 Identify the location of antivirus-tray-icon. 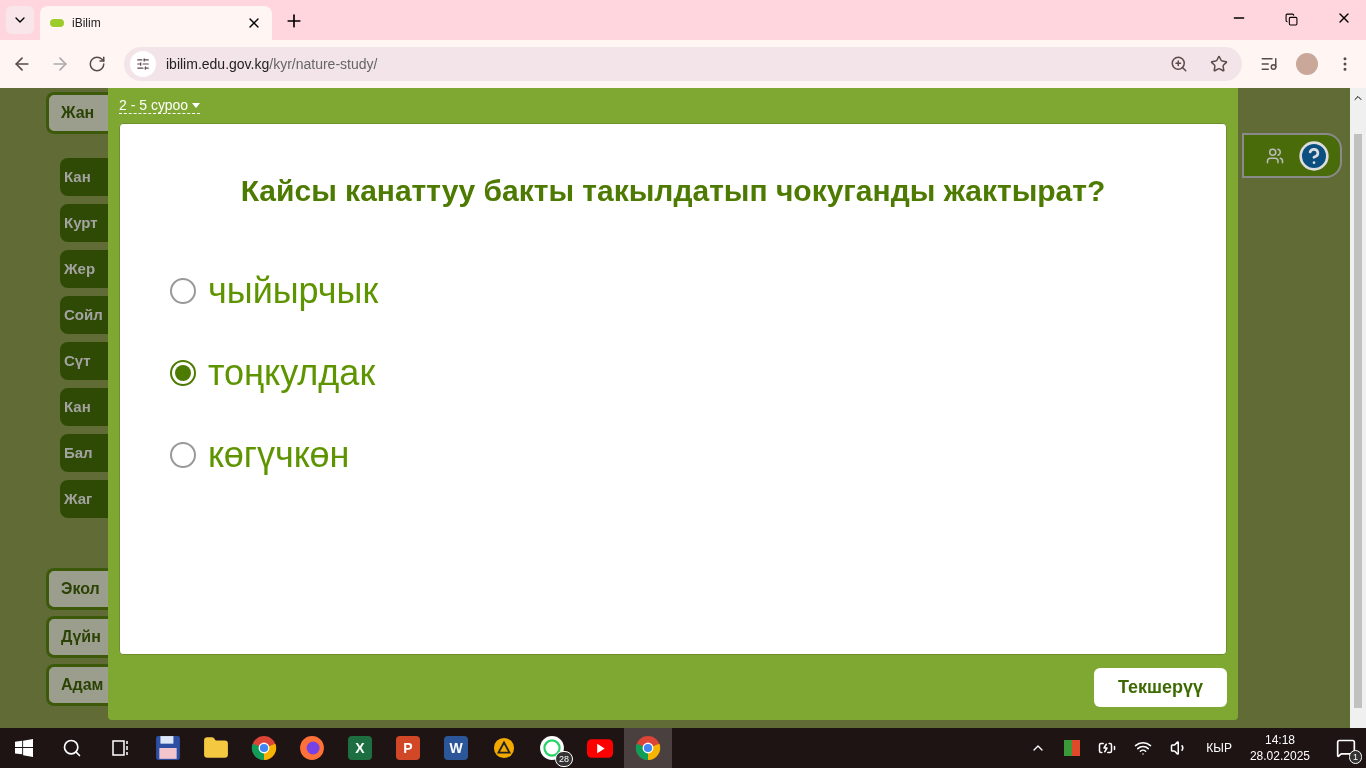
(1072, 748).